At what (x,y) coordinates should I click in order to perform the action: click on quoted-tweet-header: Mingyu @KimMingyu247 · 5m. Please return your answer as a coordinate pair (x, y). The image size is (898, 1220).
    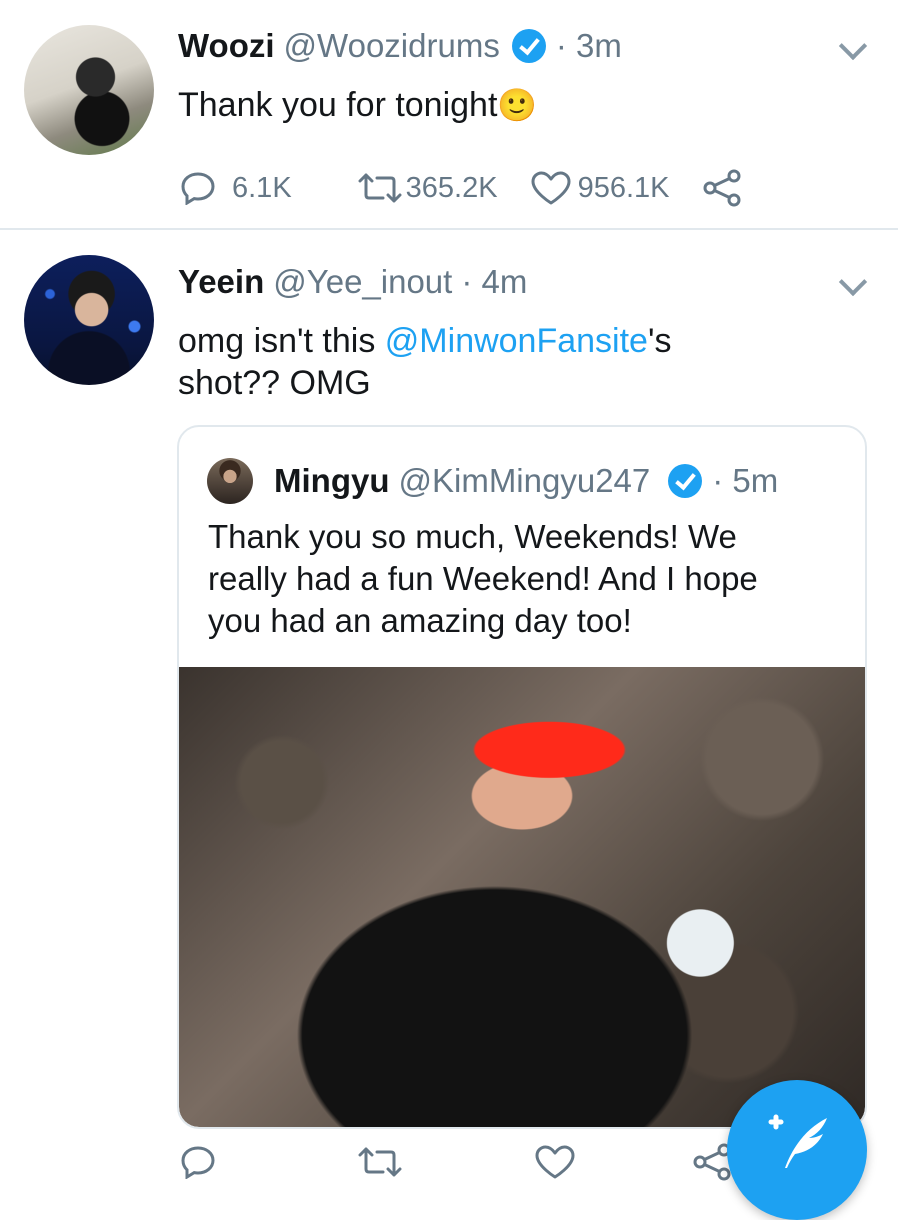
    Looking at the image, I should click on (526, 481).